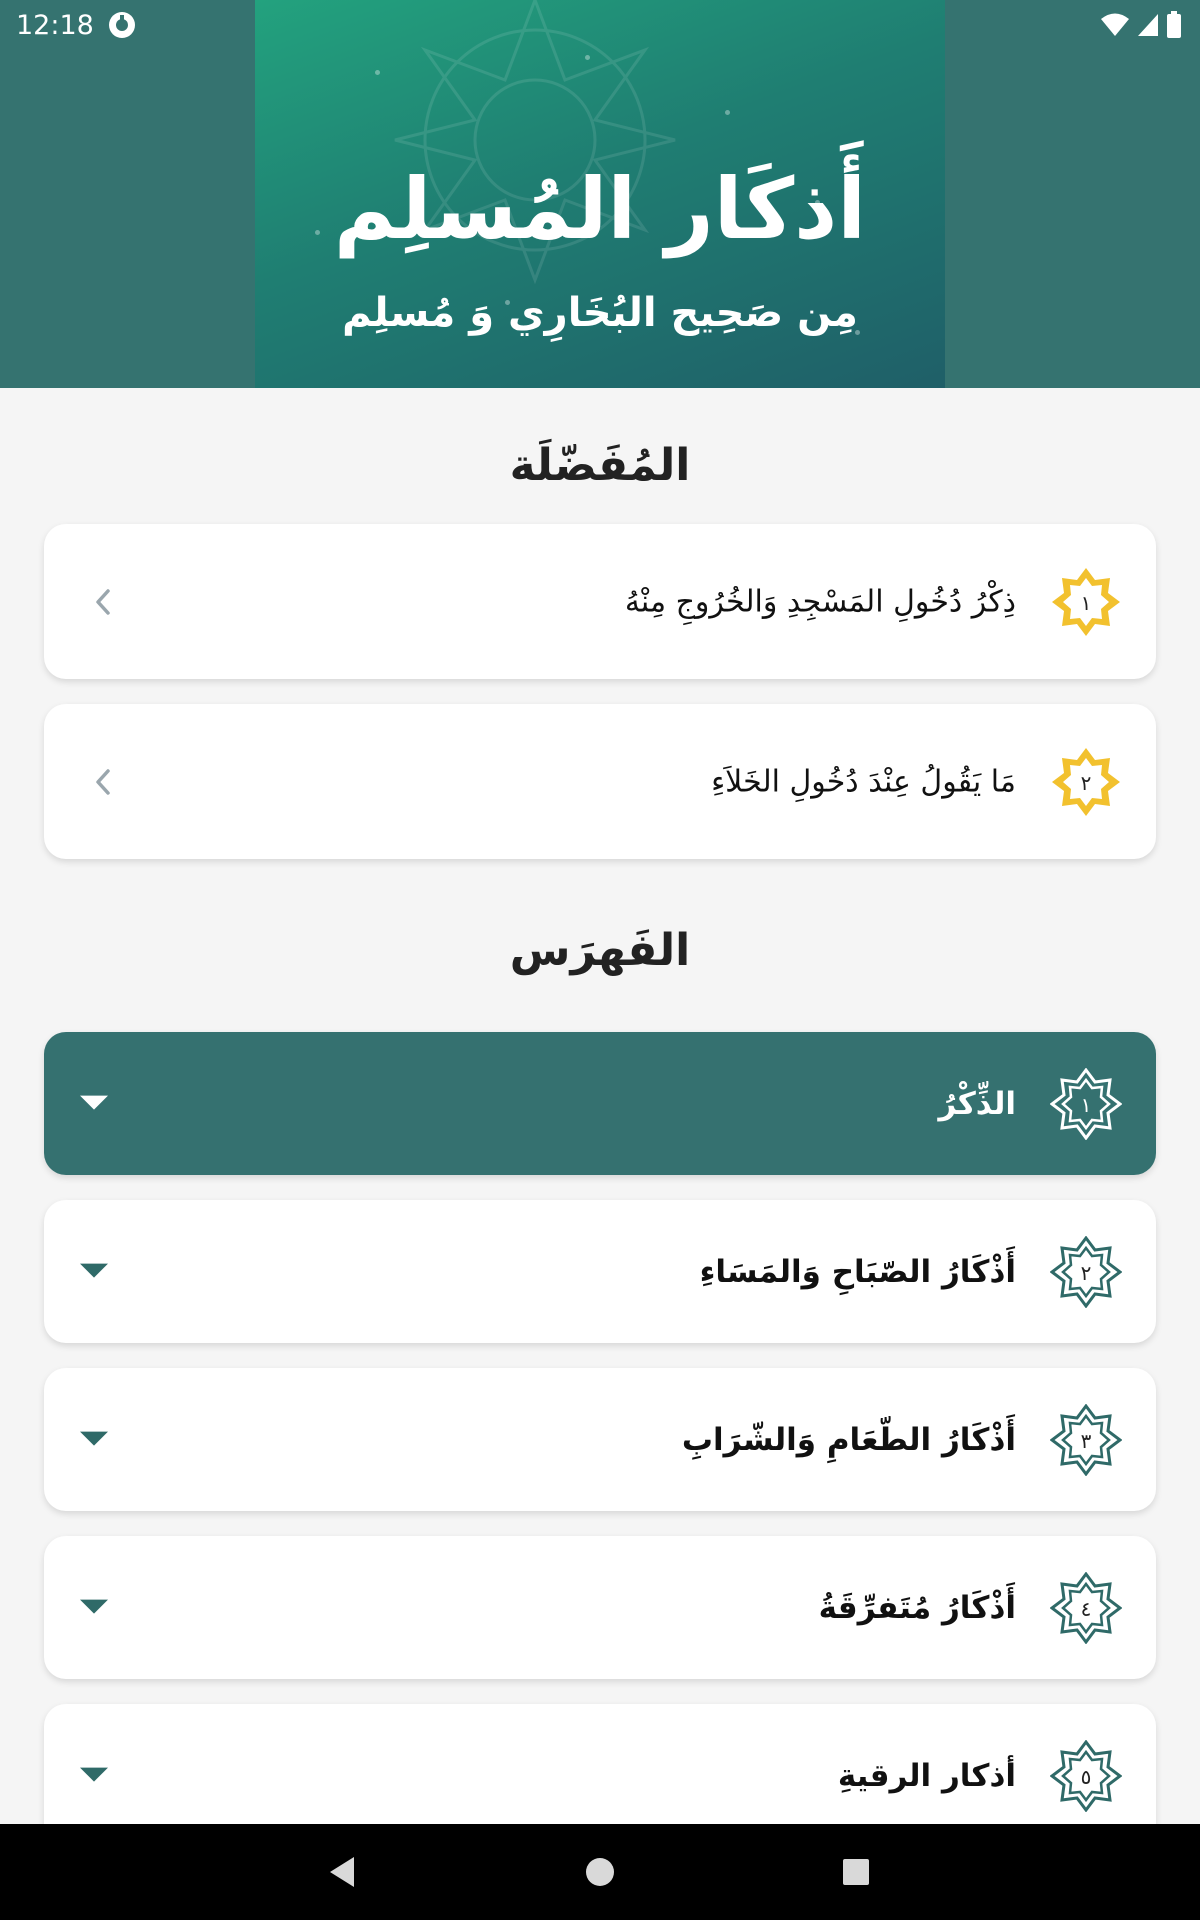 This screenshot has height=1920, width=1200. I want to click on app-subtitle: مِن صَحِيح البُخَارِي وَ مُسلِم, so click(600, 313).